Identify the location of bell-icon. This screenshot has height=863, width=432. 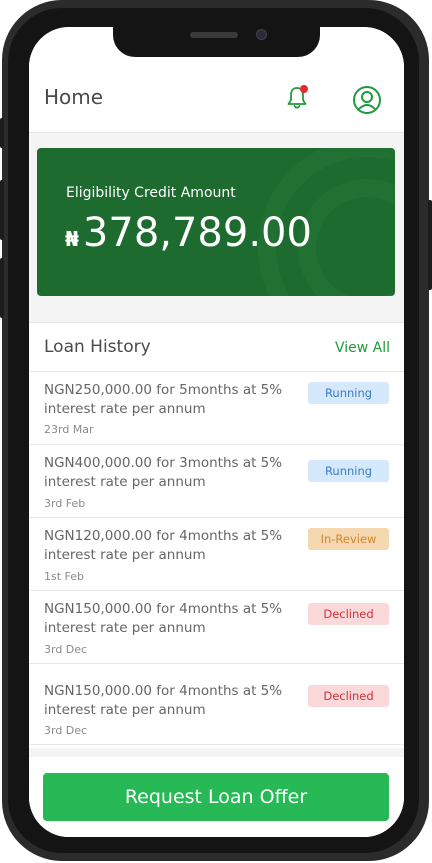
(297, 98).